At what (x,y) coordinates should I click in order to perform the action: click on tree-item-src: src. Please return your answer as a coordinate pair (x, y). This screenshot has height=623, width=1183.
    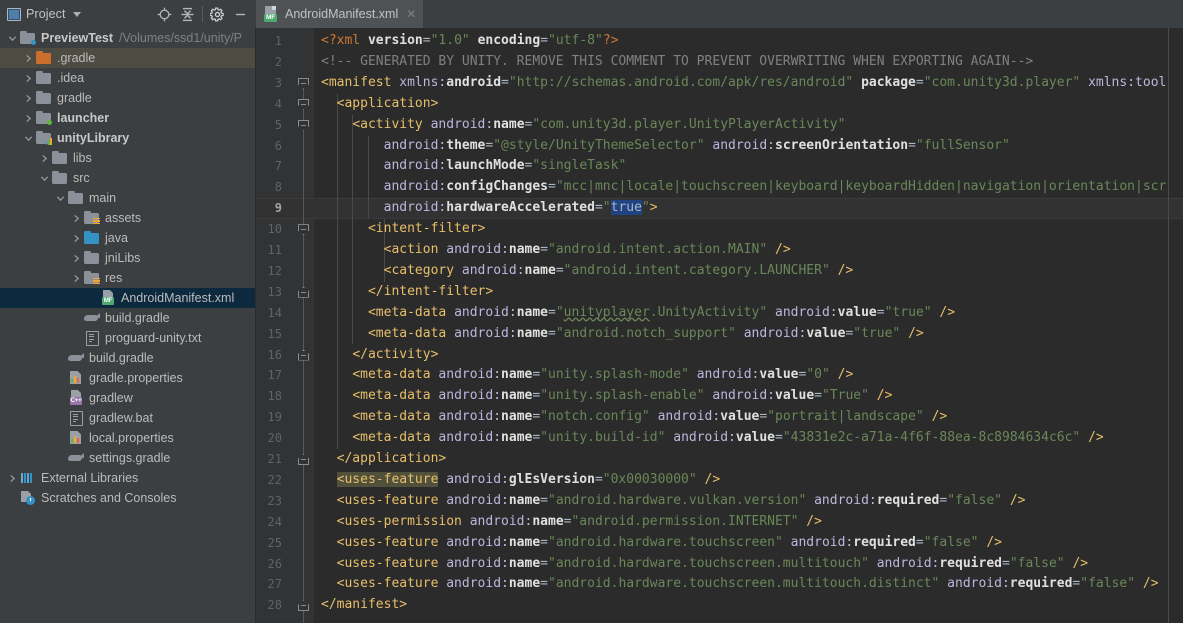
    Looking at the image, I should click on (127, 178).